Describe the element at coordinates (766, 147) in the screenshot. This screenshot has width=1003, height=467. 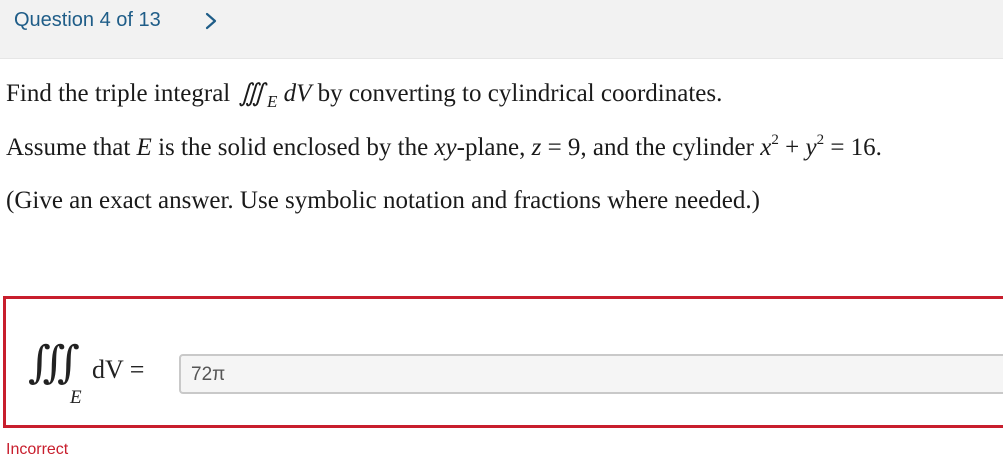
I see `math-var-x: x` at that location.